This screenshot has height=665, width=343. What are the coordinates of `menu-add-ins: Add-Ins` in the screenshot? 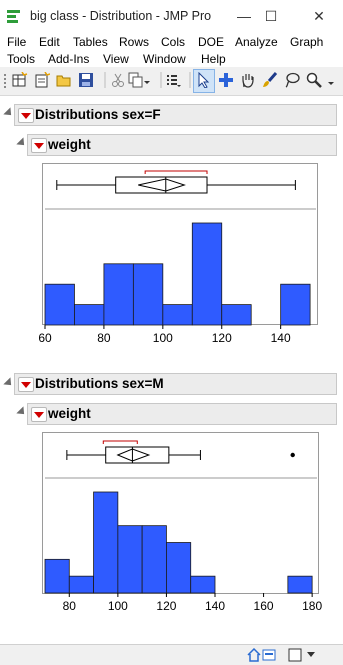 It's located at (68, 59).